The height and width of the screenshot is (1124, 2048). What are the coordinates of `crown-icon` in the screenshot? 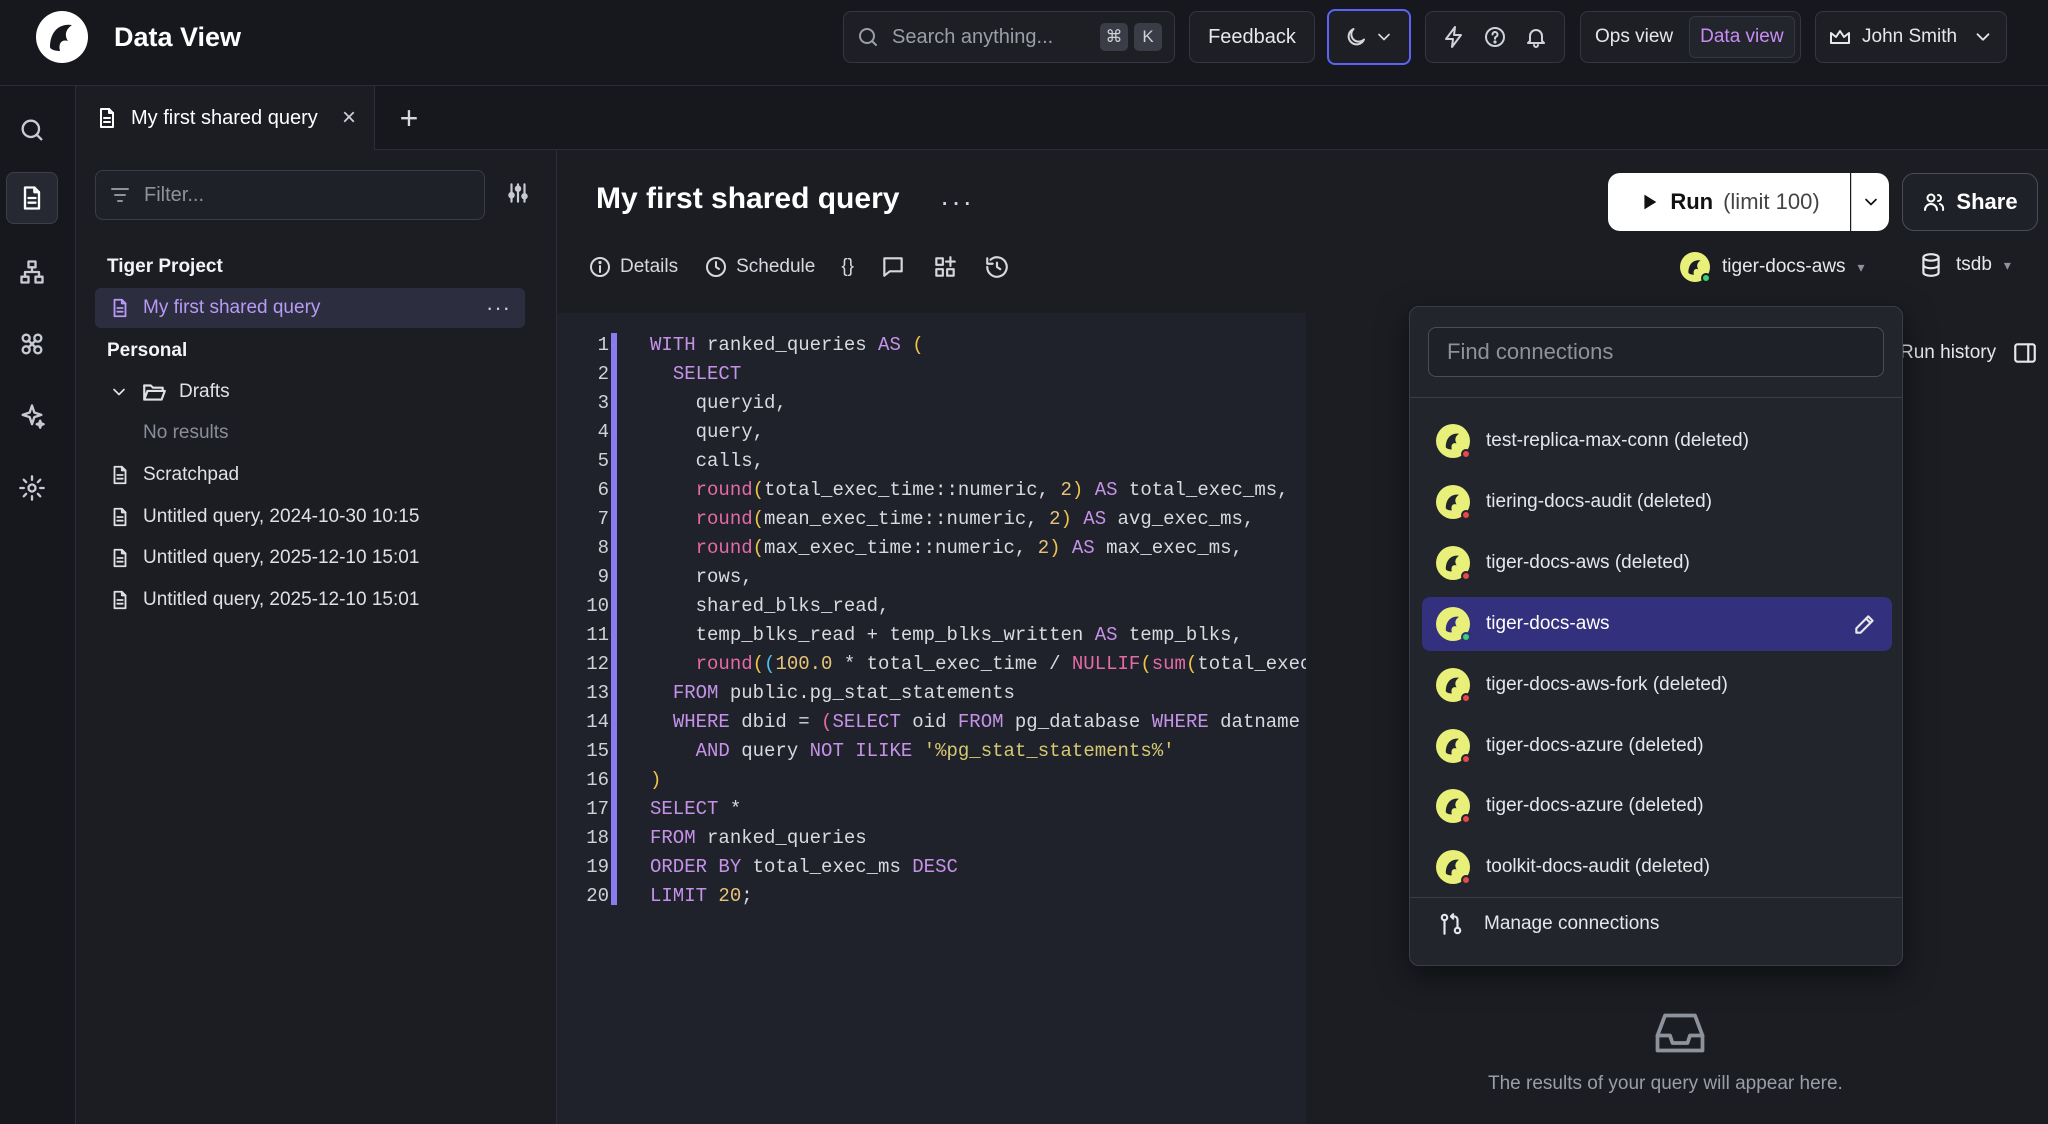 It's located at (1840, 37).